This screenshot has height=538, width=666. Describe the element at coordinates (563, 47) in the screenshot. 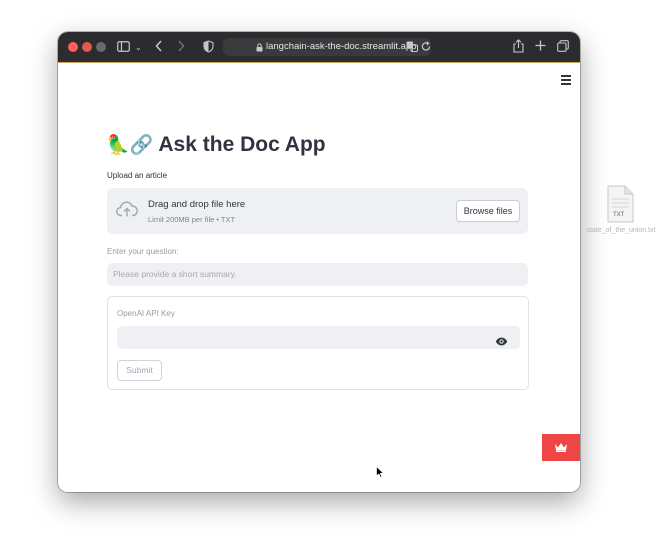

I see `tab-overview-icon` at that location.